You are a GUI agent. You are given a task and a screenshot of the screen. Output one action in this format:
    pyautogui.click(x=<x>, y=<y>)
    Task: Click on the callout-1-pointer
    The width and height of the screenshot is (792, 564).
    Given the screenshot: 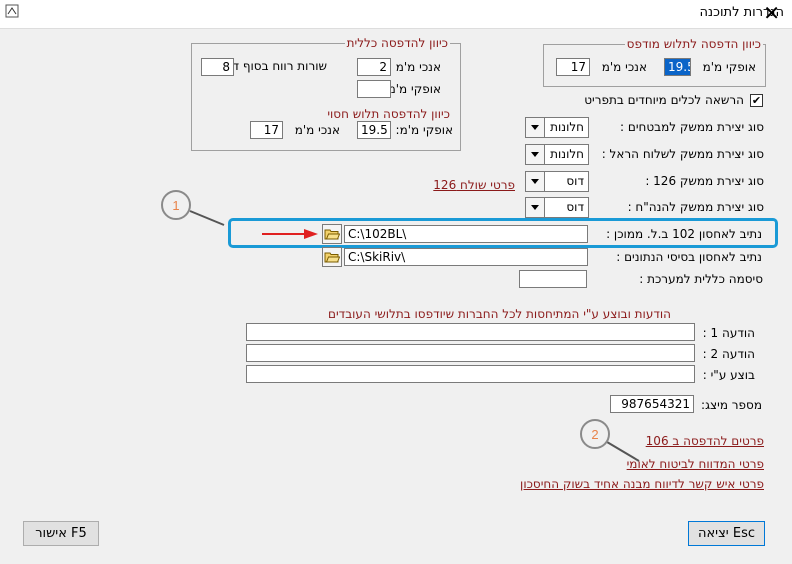 What is the action you would take?
    pyautogui.click(x=207, y=218)
    